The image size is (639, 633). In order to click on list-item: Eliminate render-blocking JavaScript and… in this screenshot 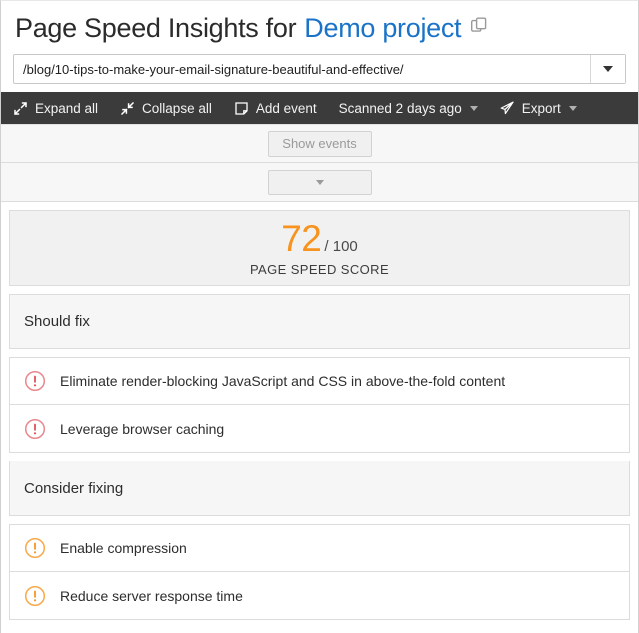, I will do `click(319, 381)`.